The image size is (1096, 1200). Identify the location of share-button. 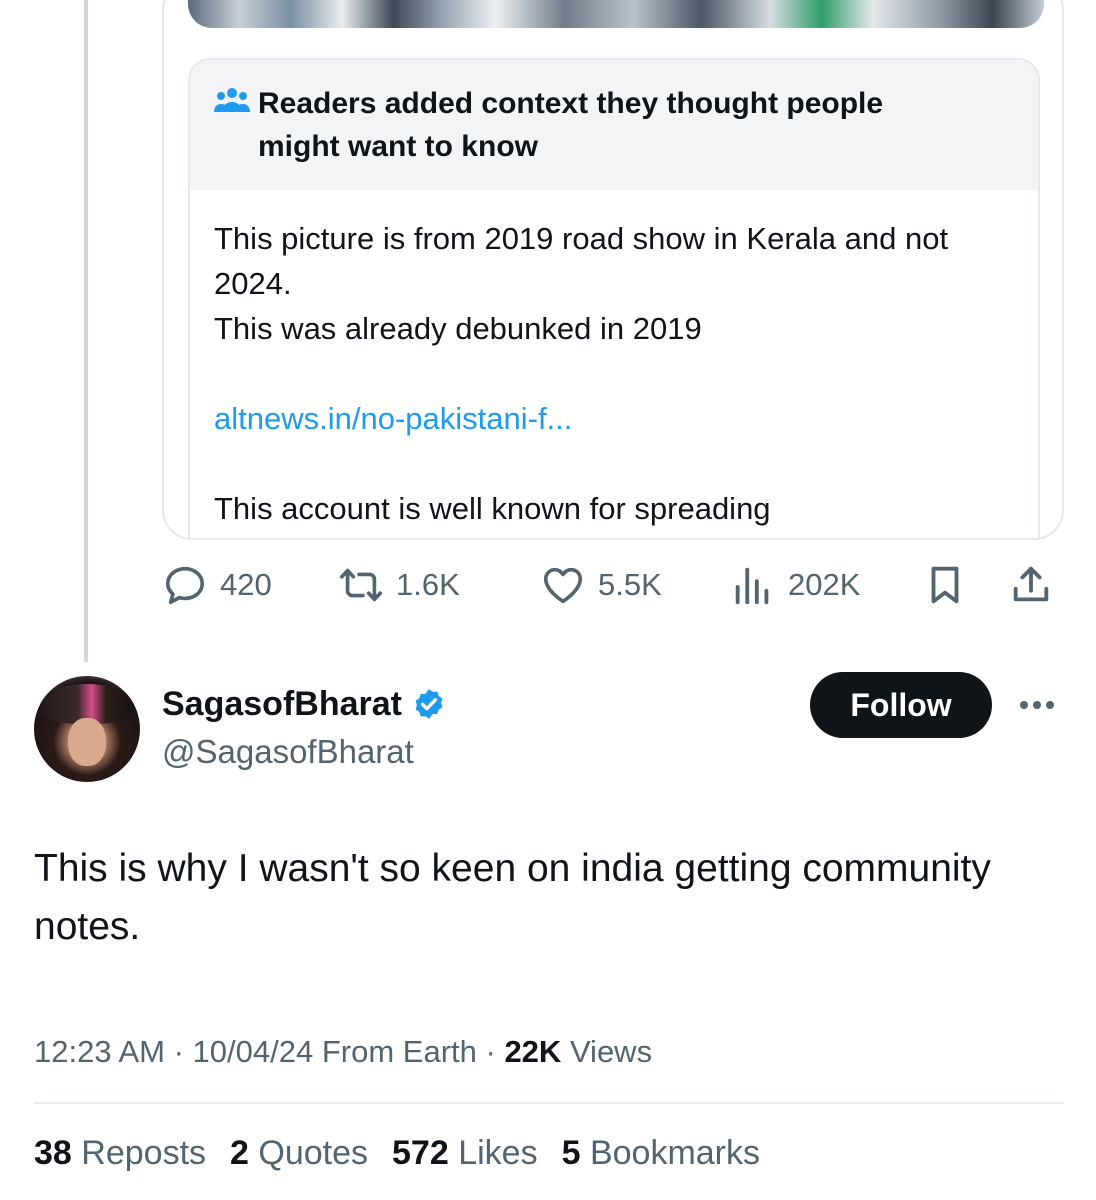
(1031, 585).